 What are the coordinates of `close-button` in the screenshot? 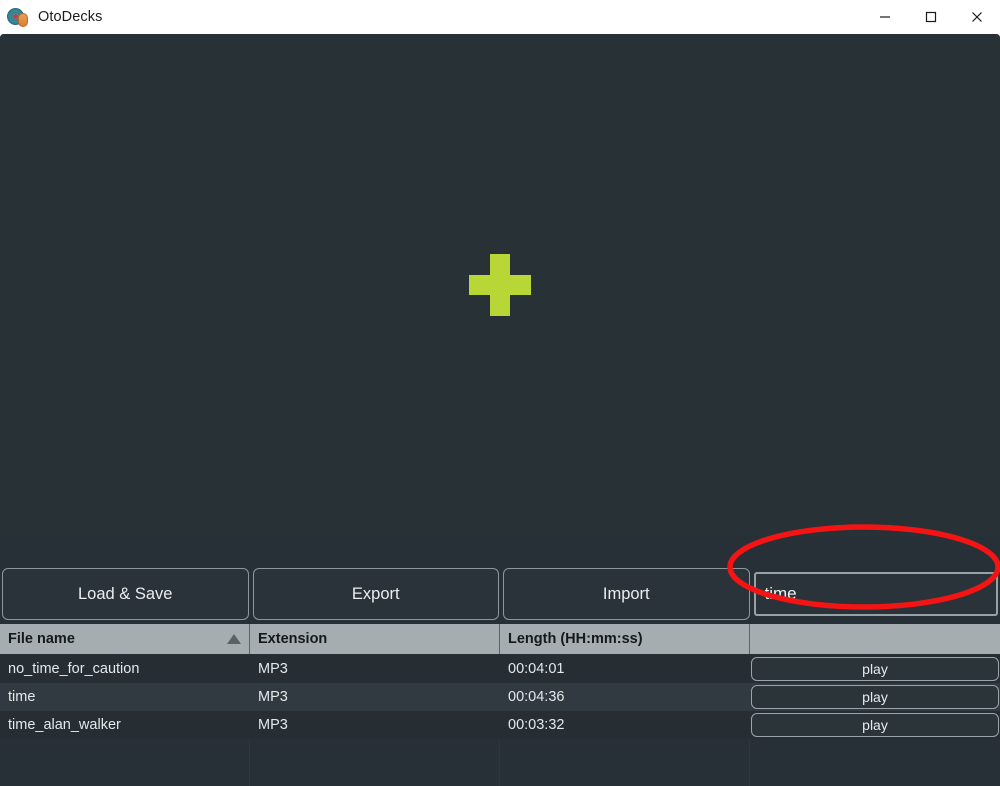 It's located at (977, 17).